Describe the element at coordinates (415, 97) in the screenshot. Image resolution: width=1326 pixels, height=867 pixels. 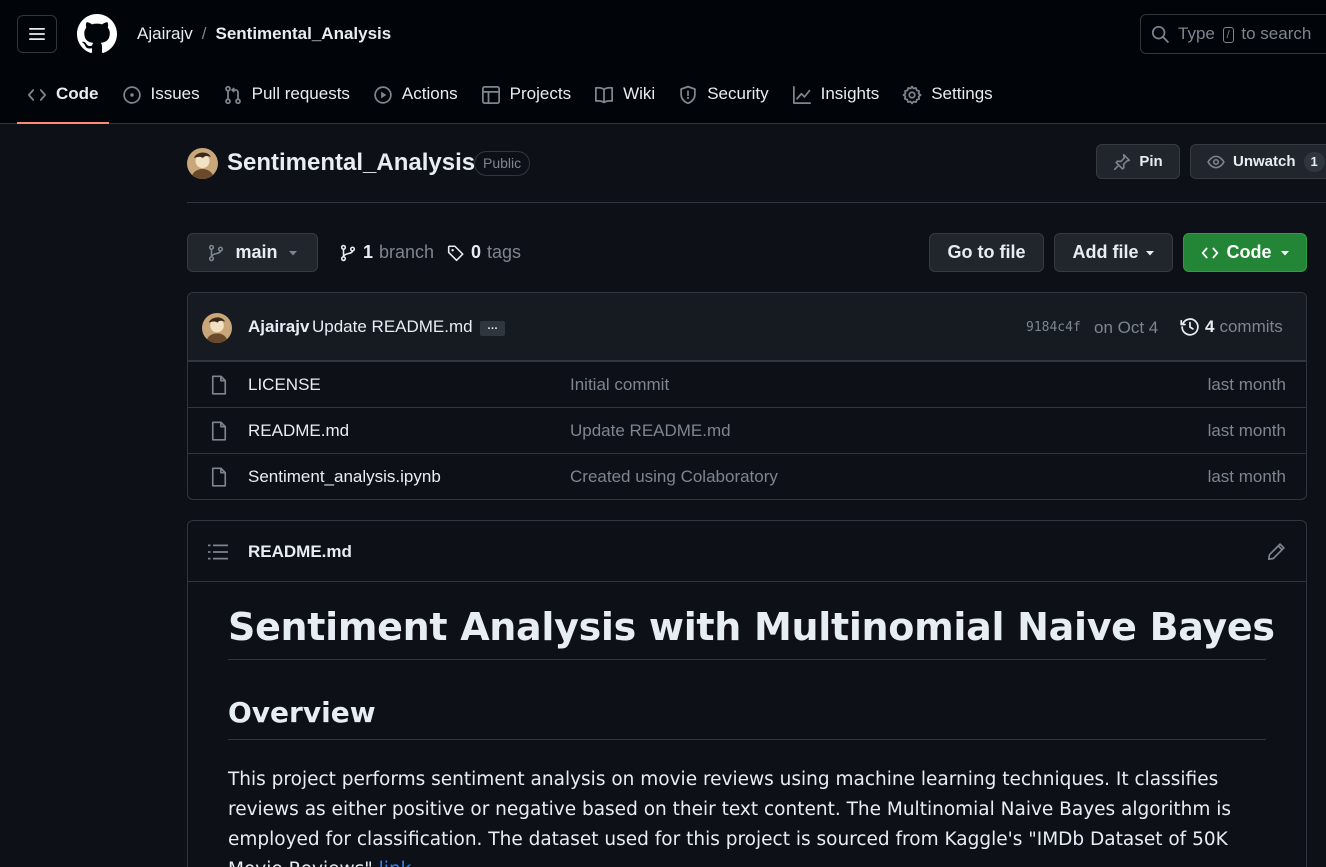
I see `tab-actions: Actions` at that location.